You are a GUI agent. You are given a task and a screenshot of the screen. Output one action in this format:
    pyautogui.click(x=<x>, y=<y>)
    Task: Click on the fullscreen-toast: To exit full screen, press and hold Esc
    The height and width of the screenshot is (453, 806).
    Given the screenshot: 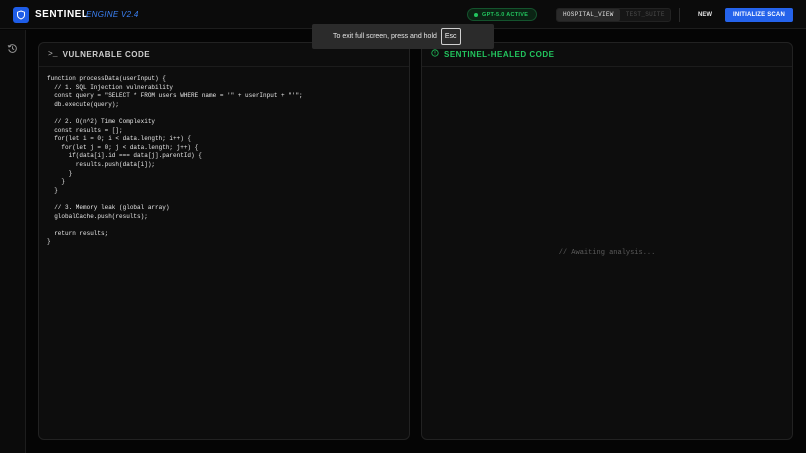 What is the action you would take?
    pyautogui.click(x=403, y=36)
    